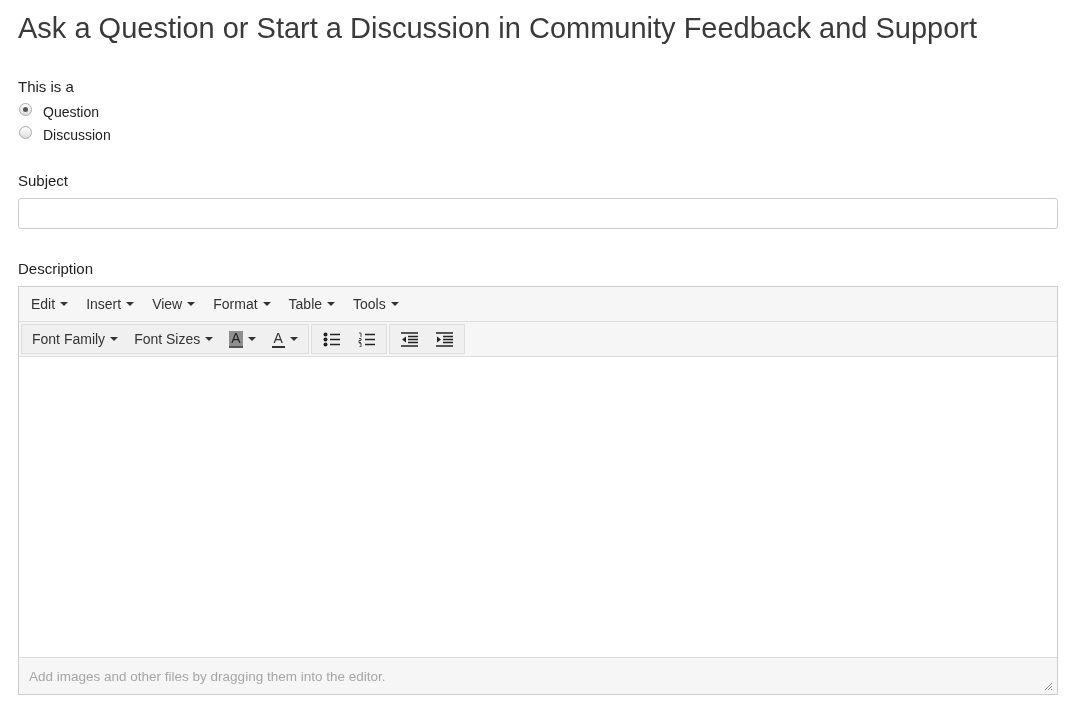 The height and width of the screenshot is (715, 1073). What do you see at coordinates (46, 87) in the screenshot?
I see `field-label: This is a` at bounding box center [46, 87].